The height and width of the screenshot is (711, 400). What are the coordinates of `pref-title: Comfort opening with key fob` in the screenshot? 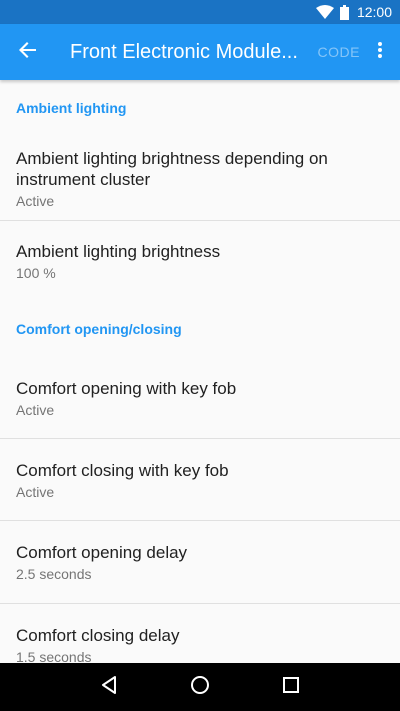 It's located at (126, 388).